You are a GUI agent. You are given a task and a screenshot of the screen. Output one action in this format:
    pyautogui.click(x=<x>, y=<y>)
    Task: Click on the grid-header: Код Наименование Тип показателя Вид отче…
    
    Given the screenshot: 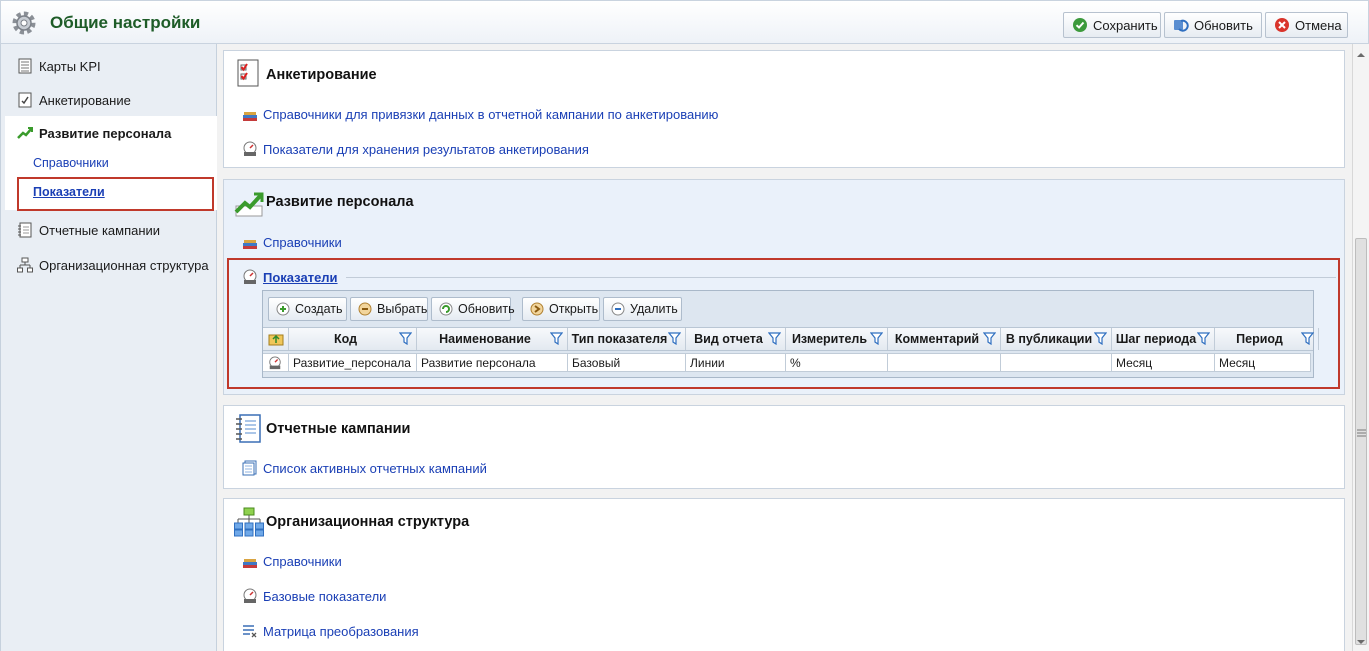 What is the action you would take?
    pyautogui.click(x=791, y=339)
    